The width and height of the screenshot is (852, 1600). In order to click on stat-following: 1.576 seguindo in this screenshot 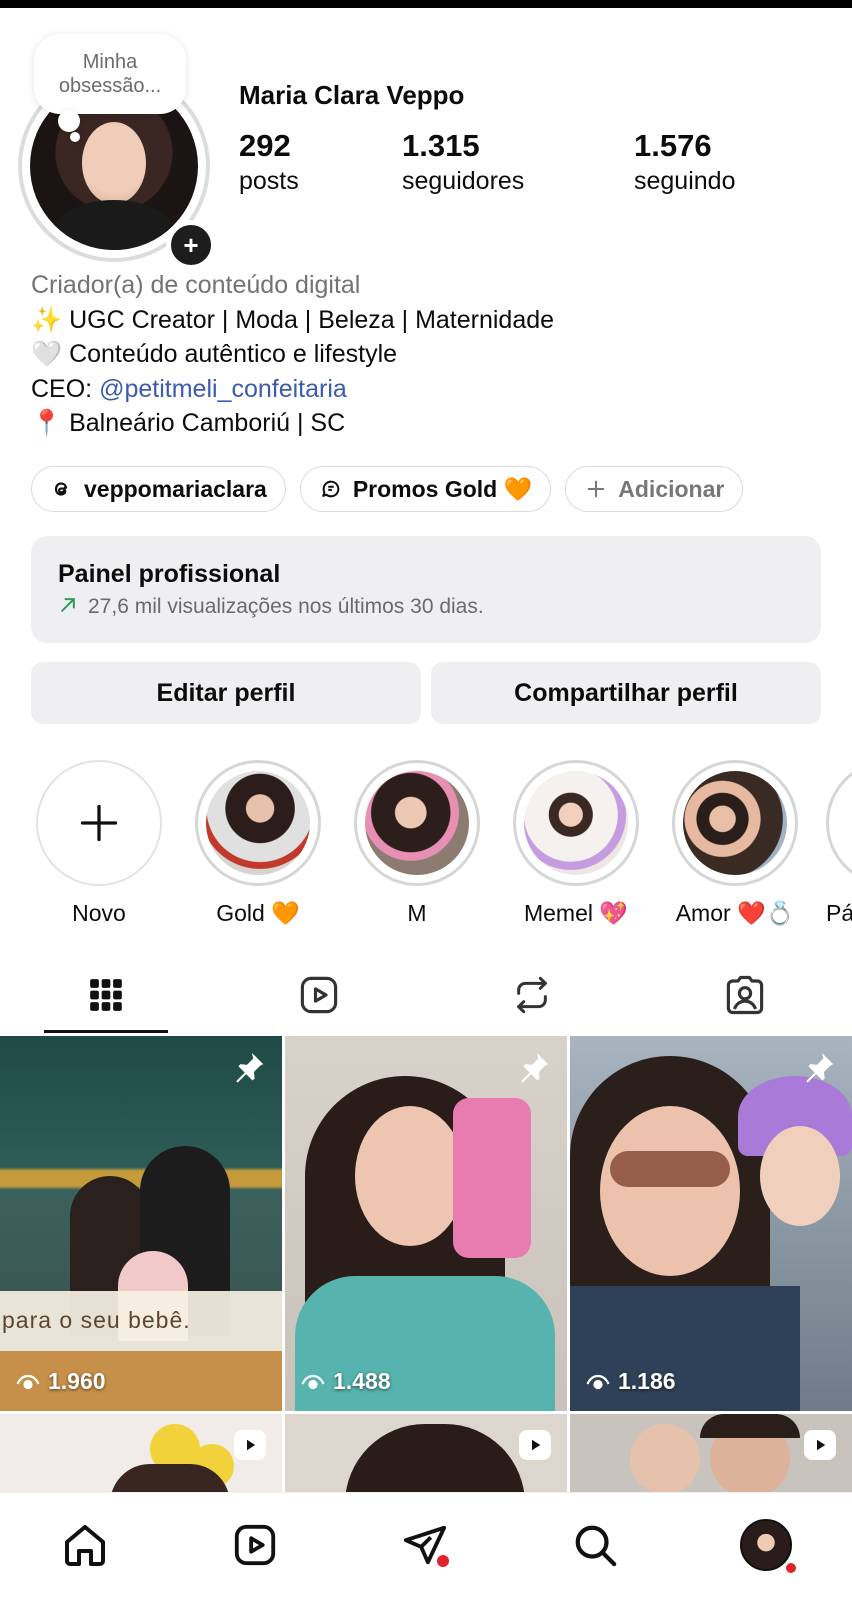, I will do `click(684, 163)`.